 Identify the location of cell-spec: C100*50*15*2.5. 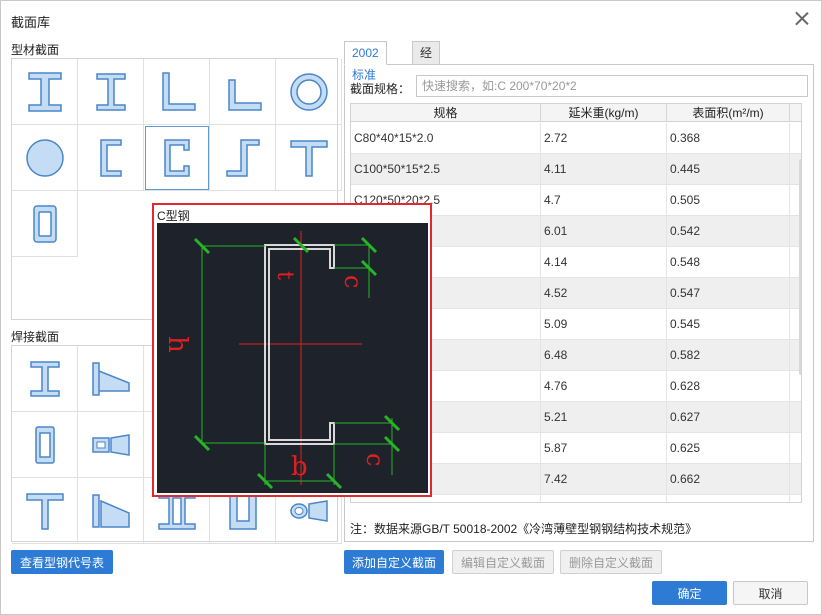
(446, 169).